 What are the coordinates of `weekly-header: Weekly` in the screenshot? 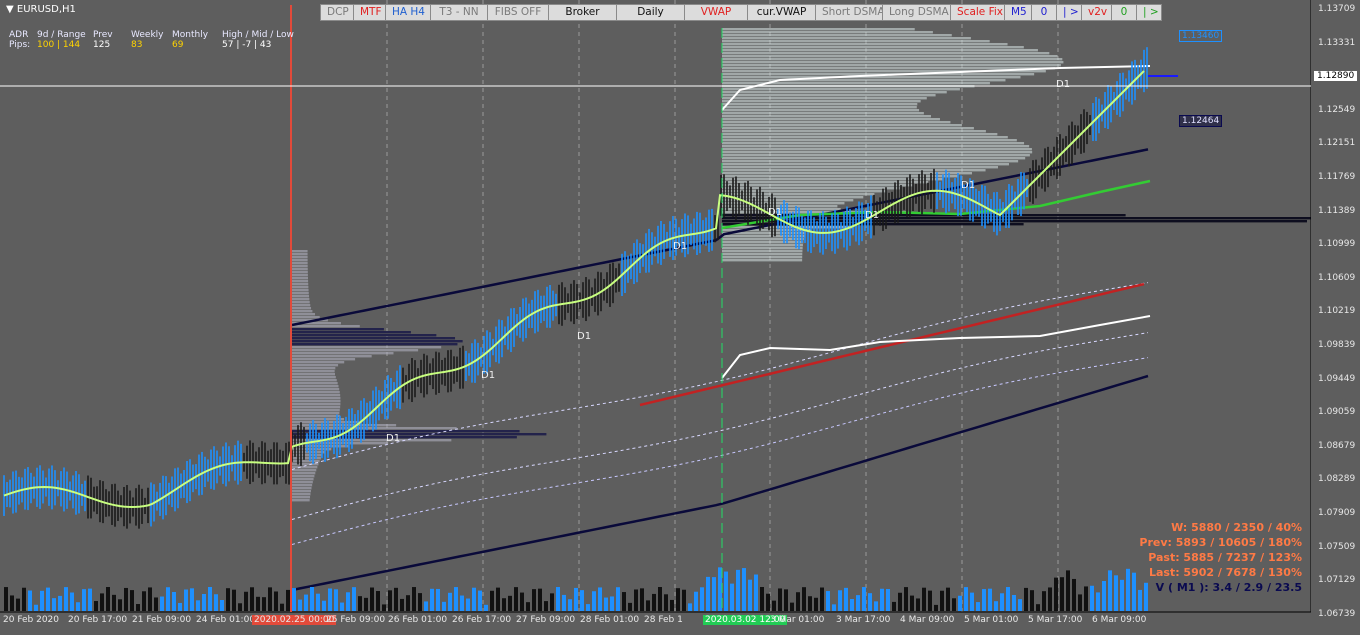 It's located at (147, 35).